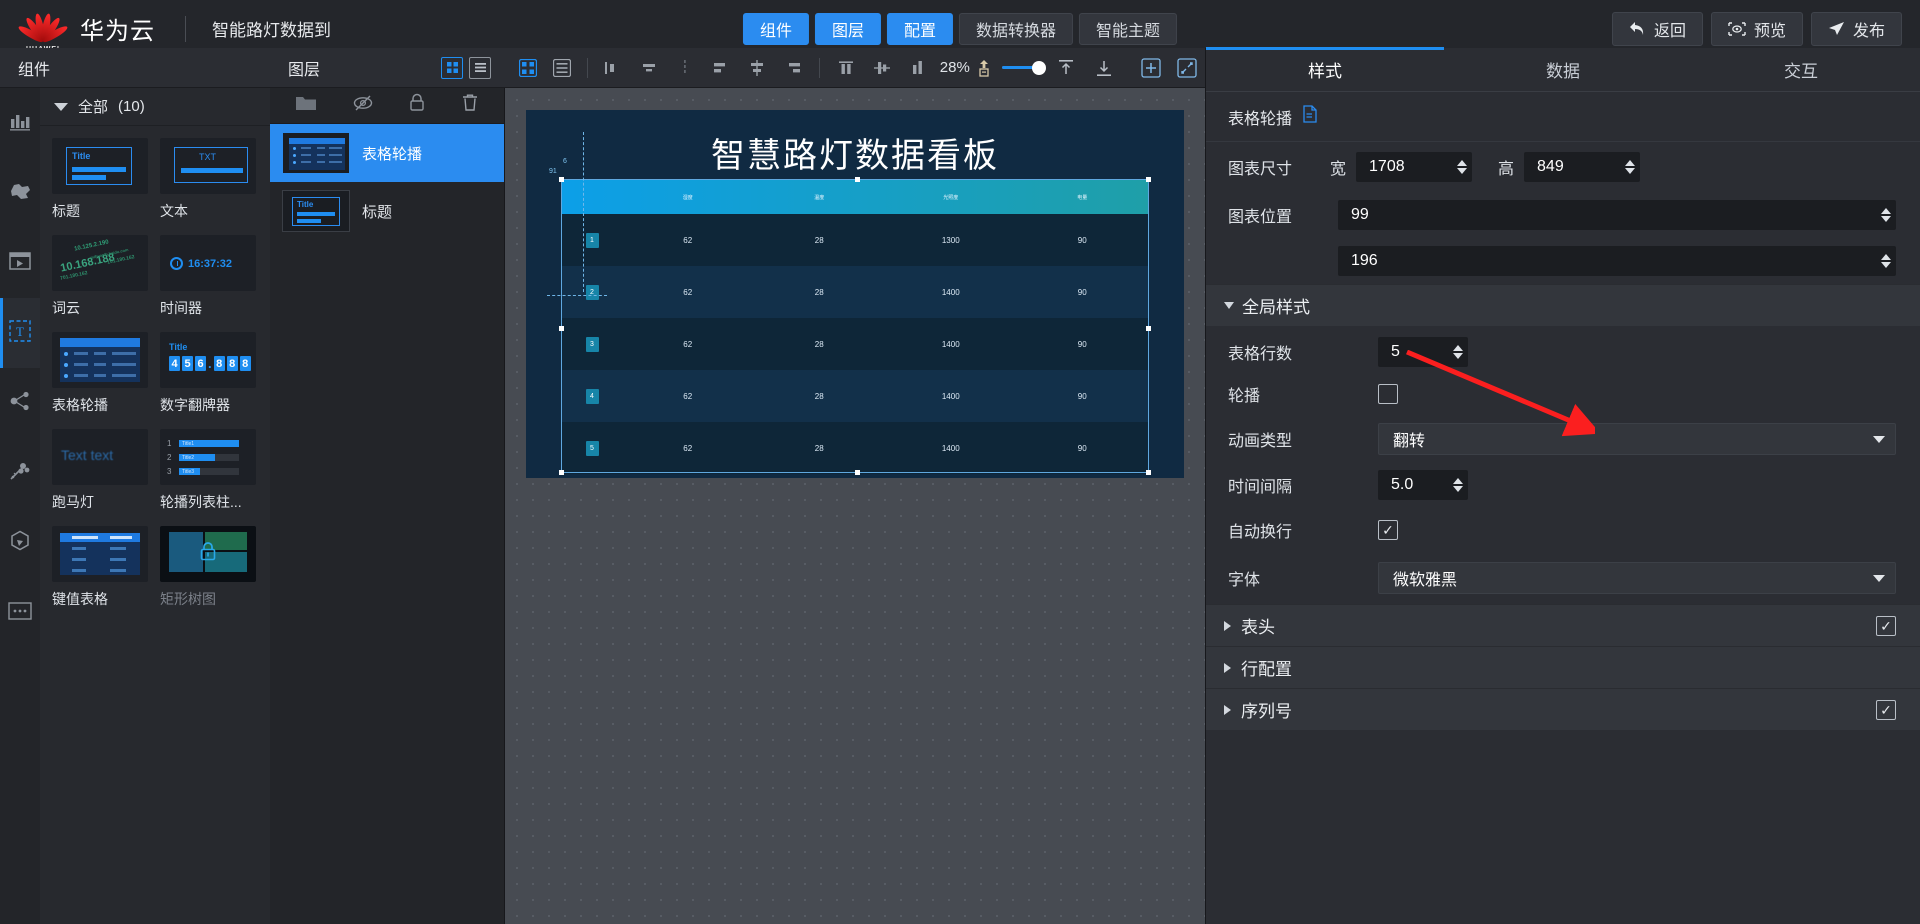 The image size is (1920, 924). What do you see at coordinates (178, 347) in the screenshot?
I see `flipper-thumb-title: Title` at bounding box center [178, 347].